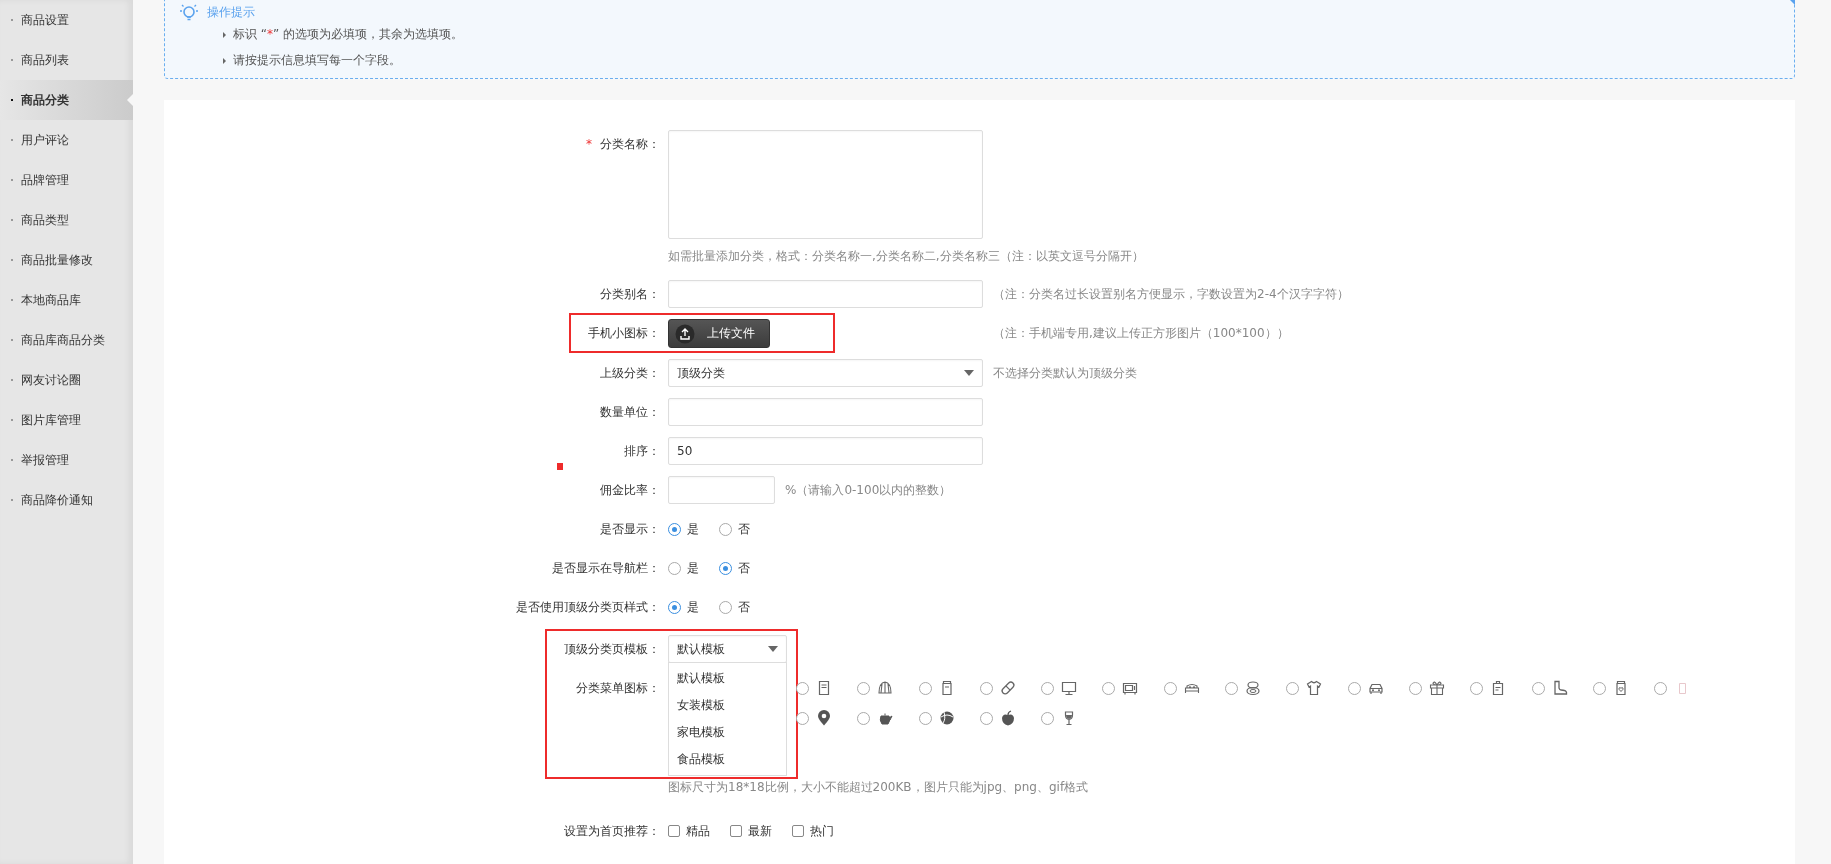  Describe the element at coordinates (727, 759) in the screenshot. I see `dropdown-option: 食品模板` at that location.